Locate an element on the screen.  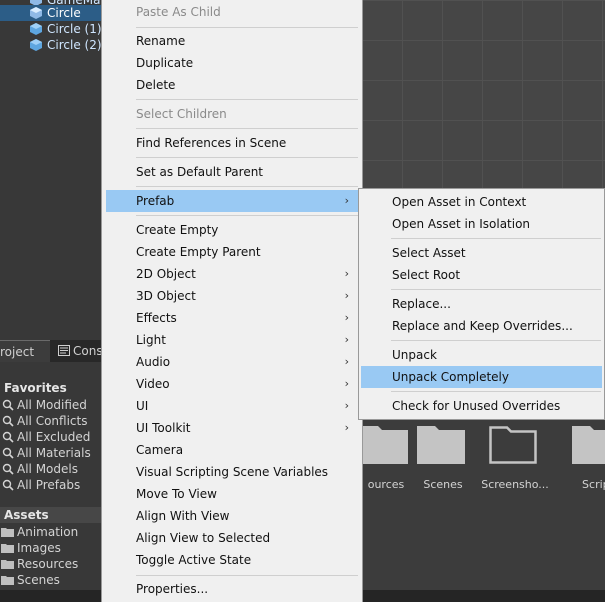
menu-item-light: Light › is located at coordinates (232, 340).